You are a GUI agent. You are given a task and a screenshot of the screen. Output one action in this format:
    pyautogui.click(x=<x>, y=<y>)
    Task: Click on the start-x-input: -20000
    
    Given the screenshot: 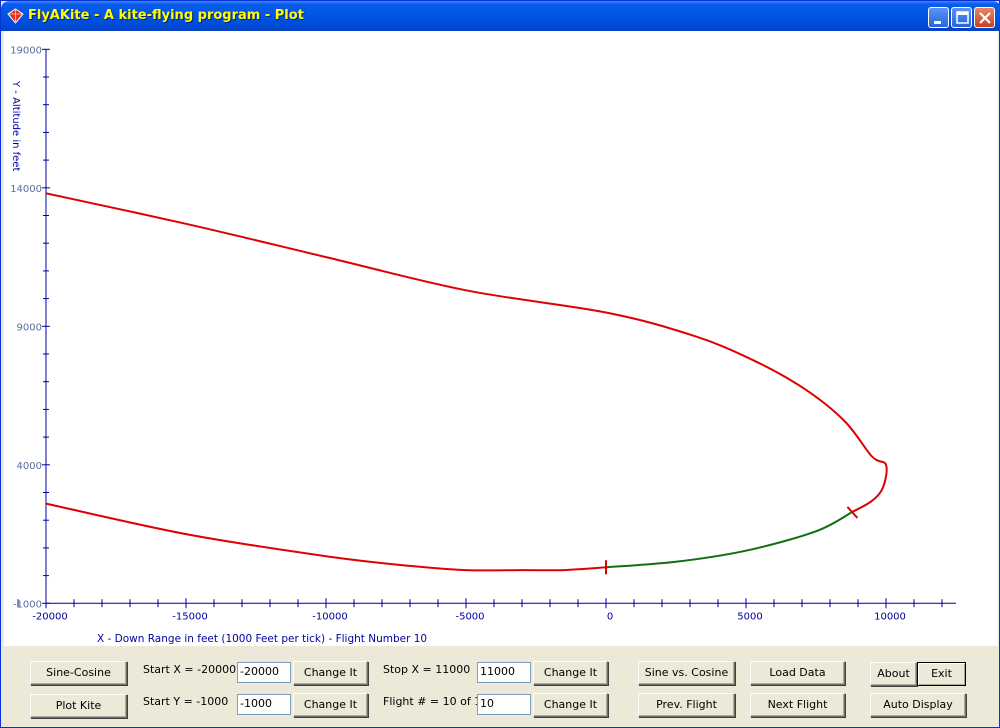 What is the action you would take?
    pyautogui.click(x=264, y=672)
    